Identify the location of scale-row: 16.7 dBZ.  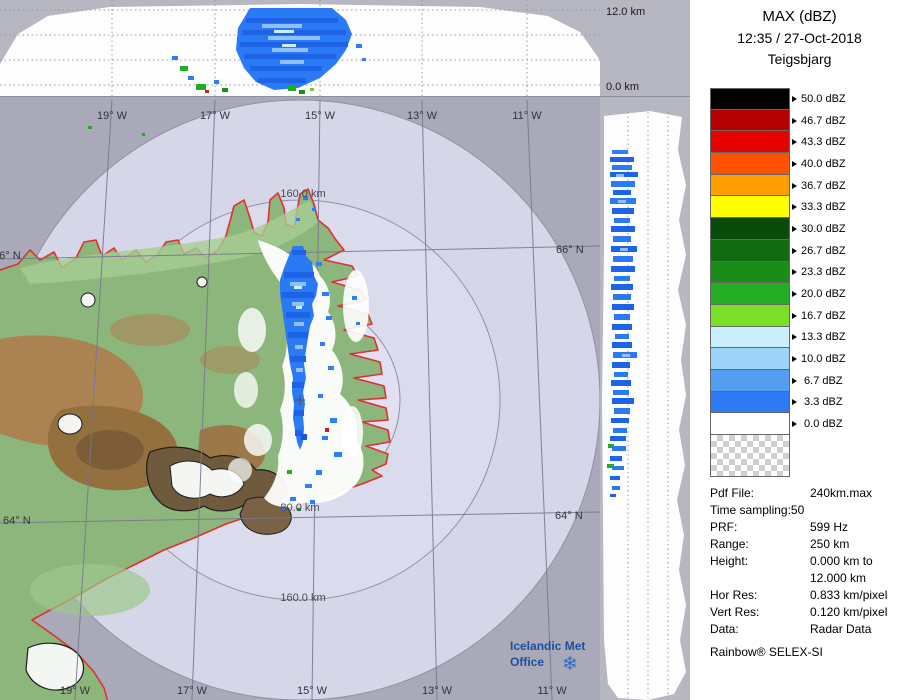
(805, 315).